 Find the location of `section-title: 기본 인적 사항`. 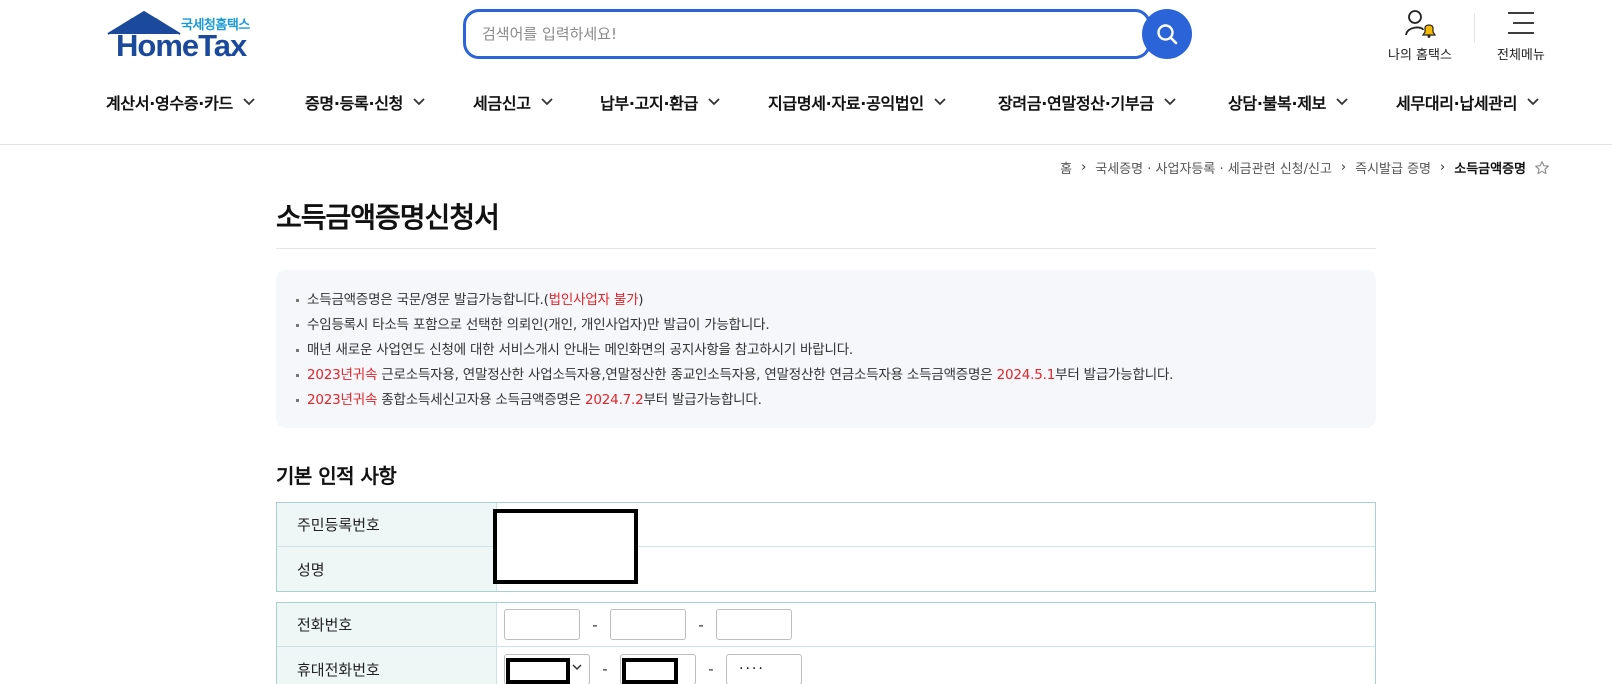

section-title: 기본 인적 사항 is located at coordinates (336, 476).